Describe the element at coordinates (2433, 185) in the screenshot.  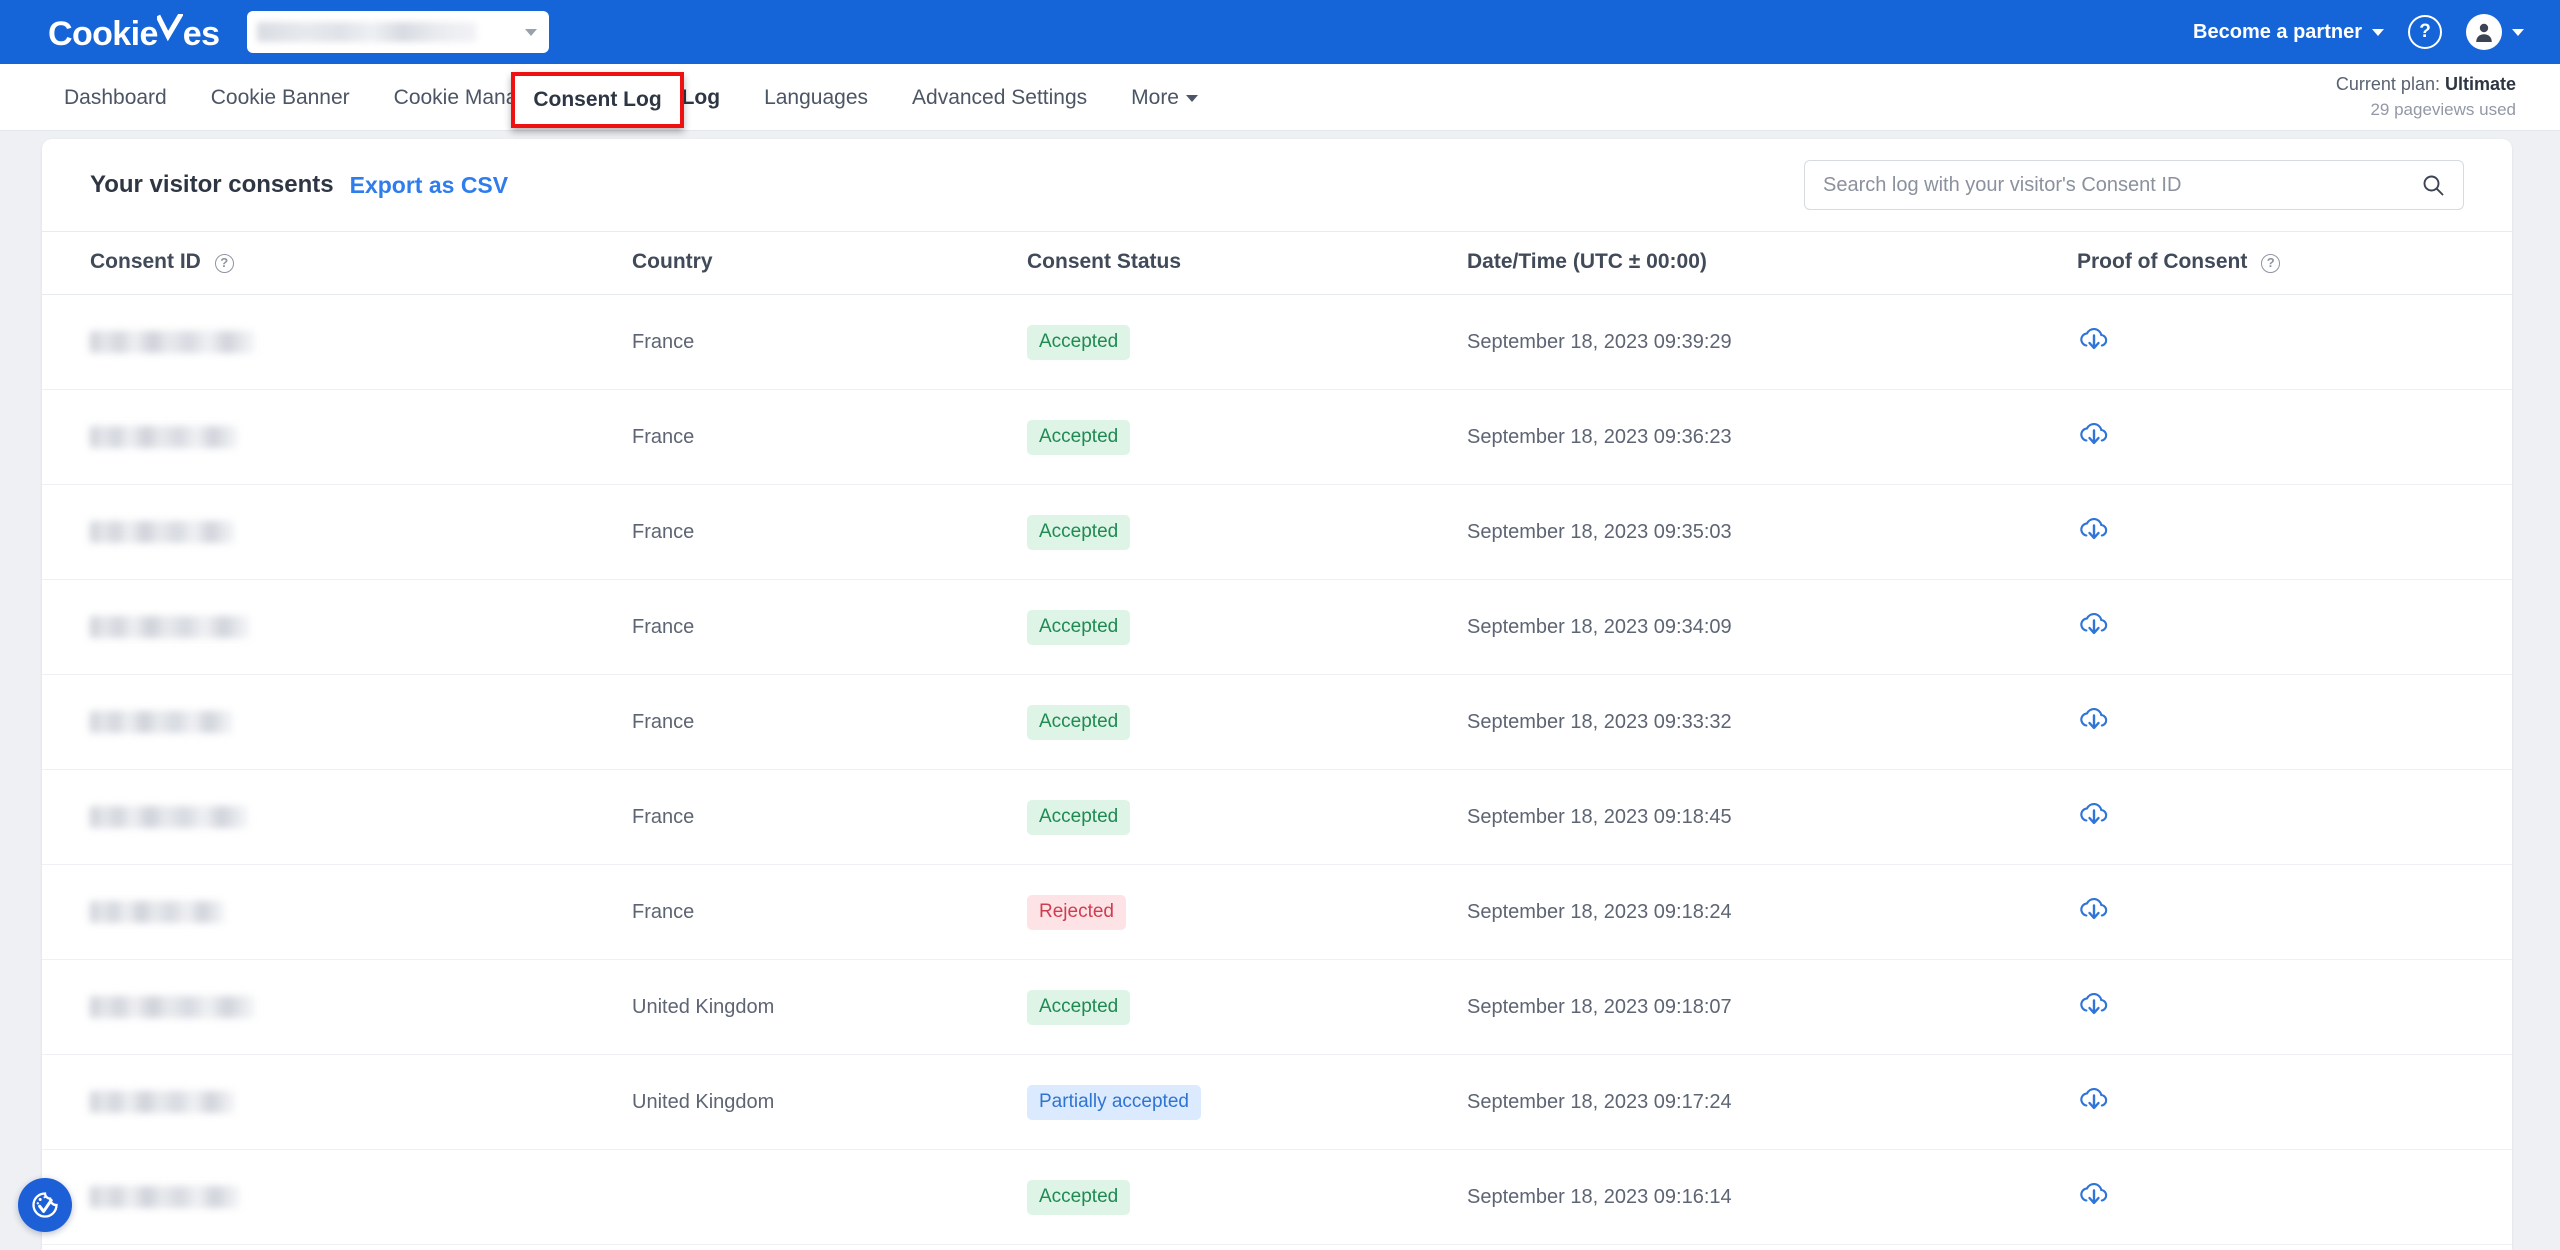
I see `search-icon` at that location.